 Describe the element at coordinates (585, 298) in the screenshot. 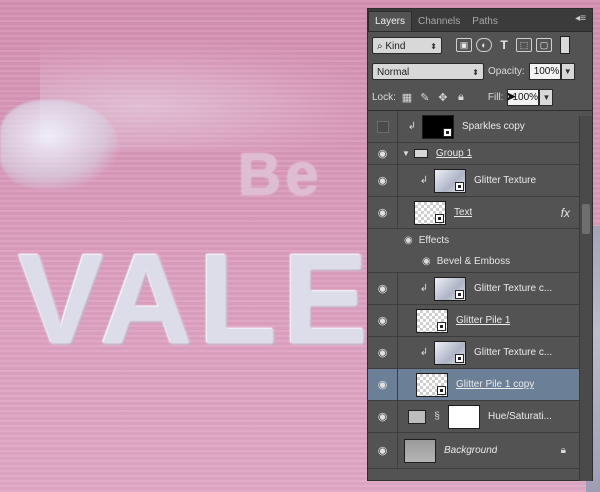

I see `layer-list-scrollbar` at that location.